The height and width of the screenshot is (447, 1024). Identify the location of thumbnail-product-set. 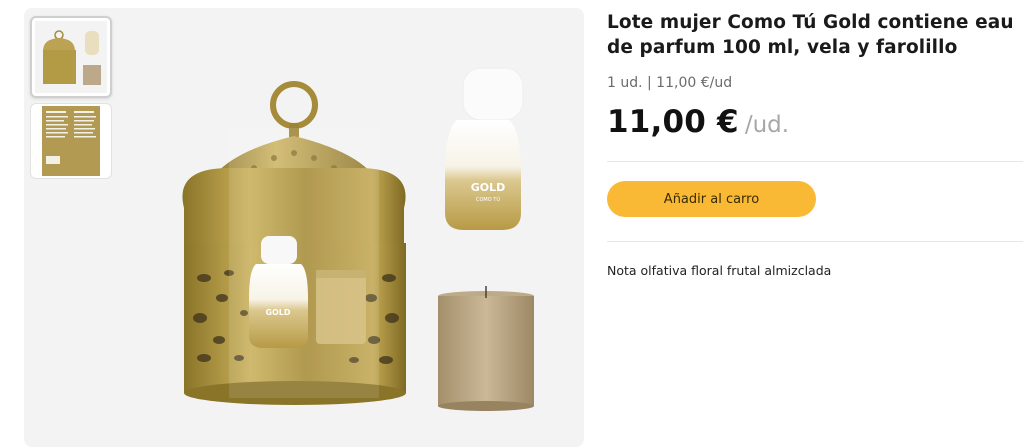
(71, 57).